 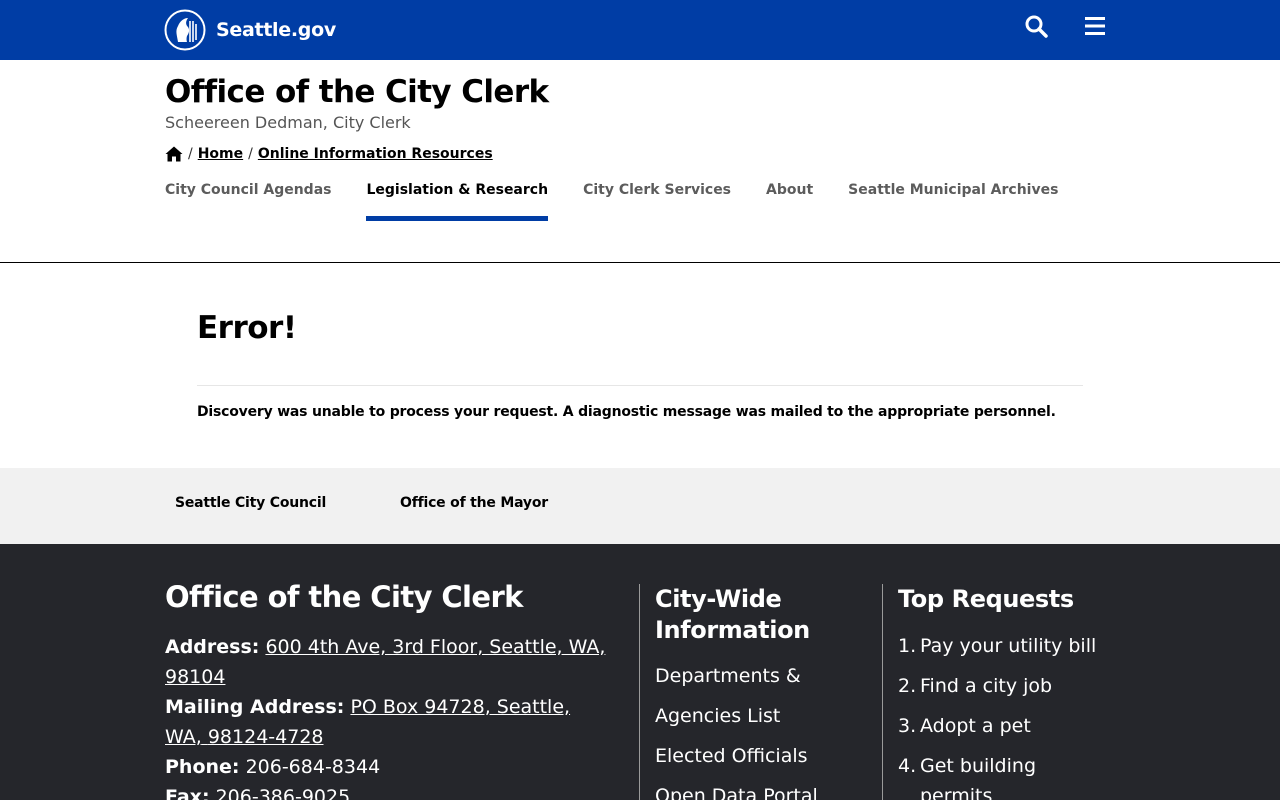 I want to click on office-of-the-mayor-link: Office of the Mayor, so click(x=474, y=503).